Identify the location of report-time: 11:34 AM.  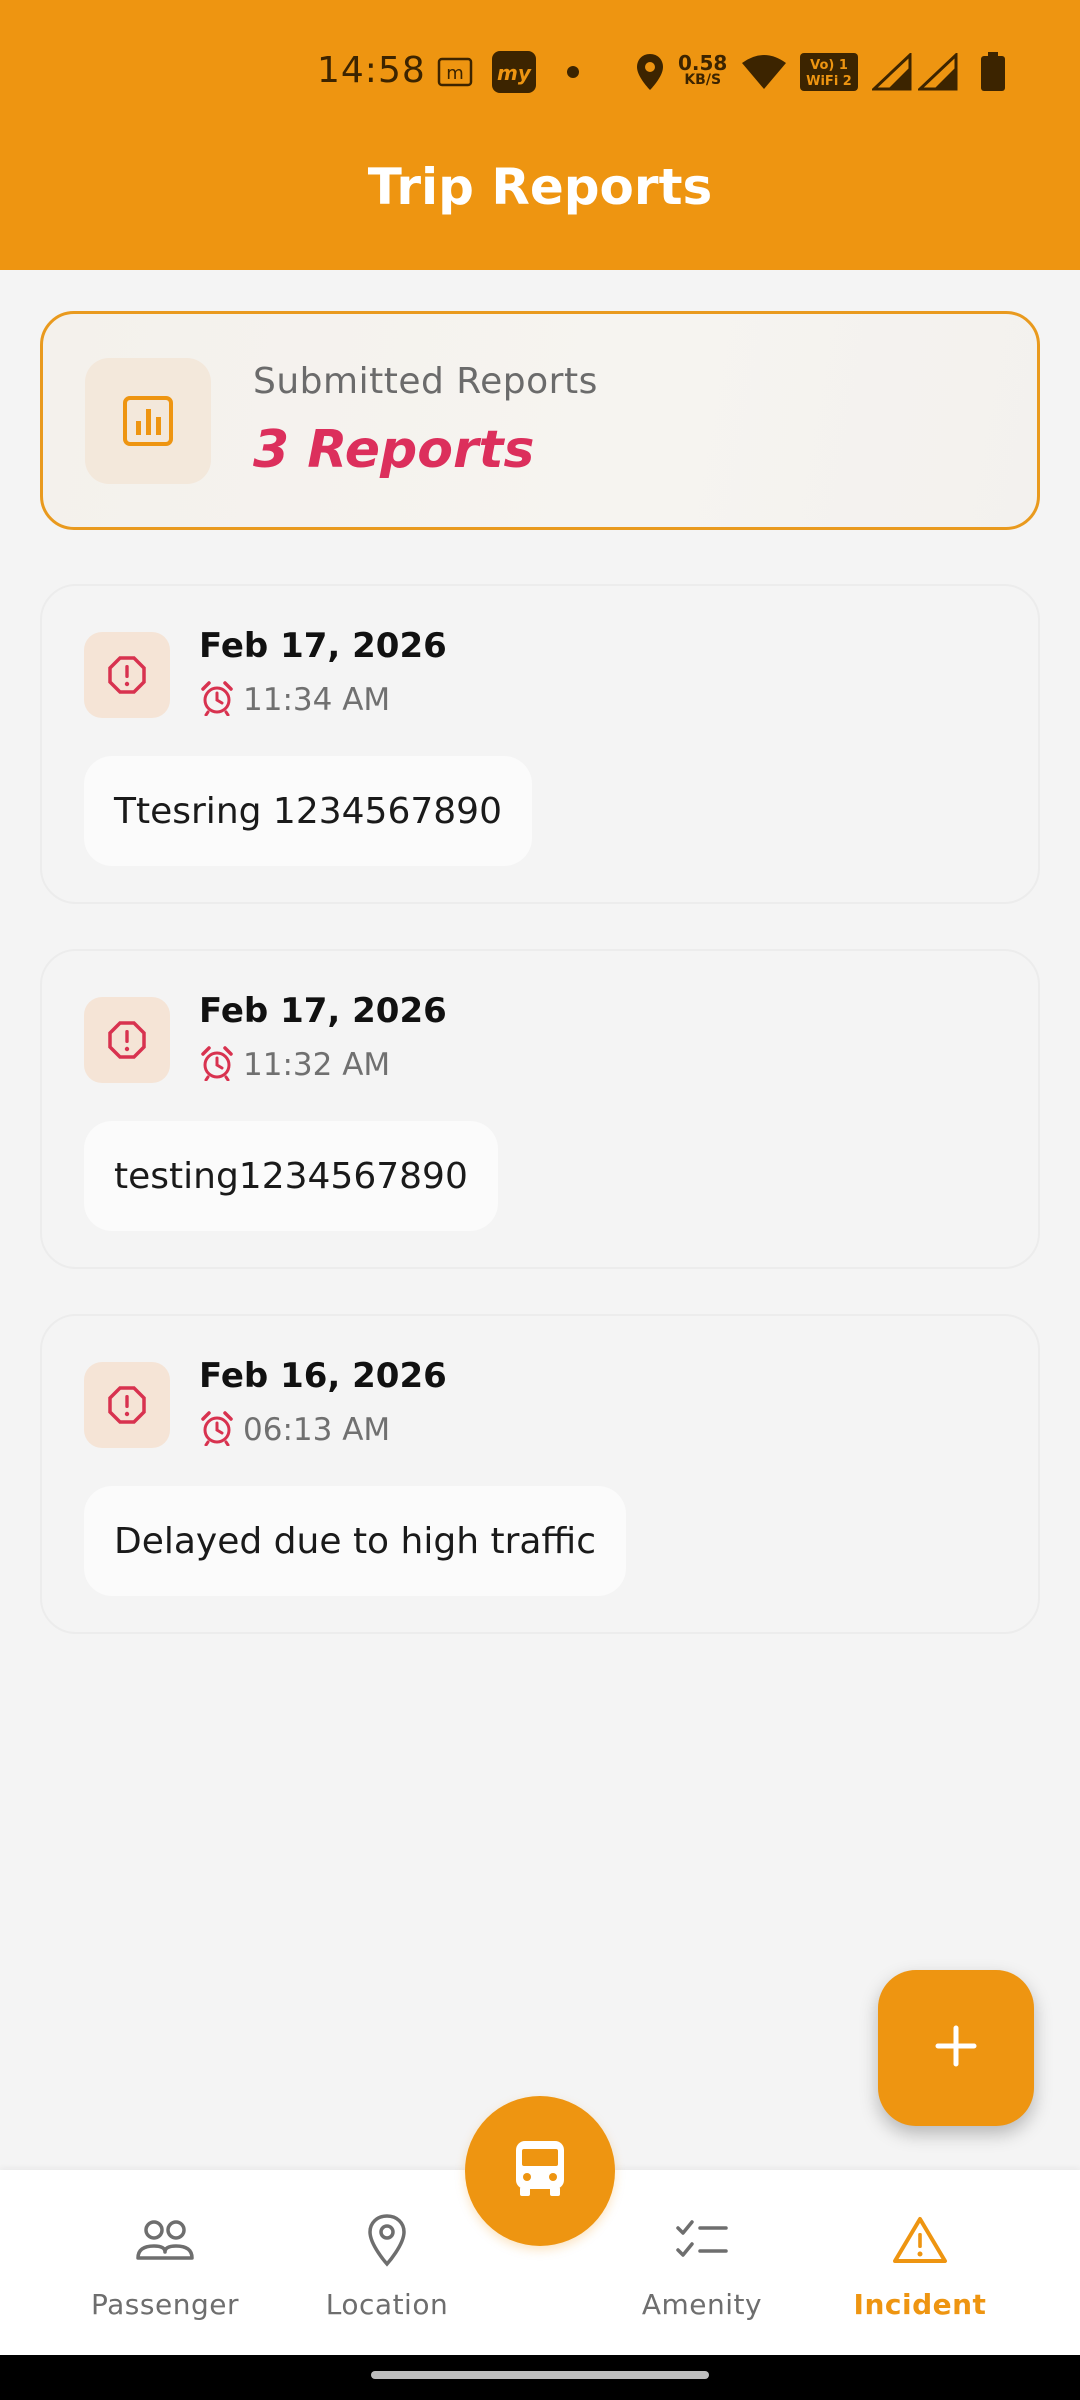
(317, 700).